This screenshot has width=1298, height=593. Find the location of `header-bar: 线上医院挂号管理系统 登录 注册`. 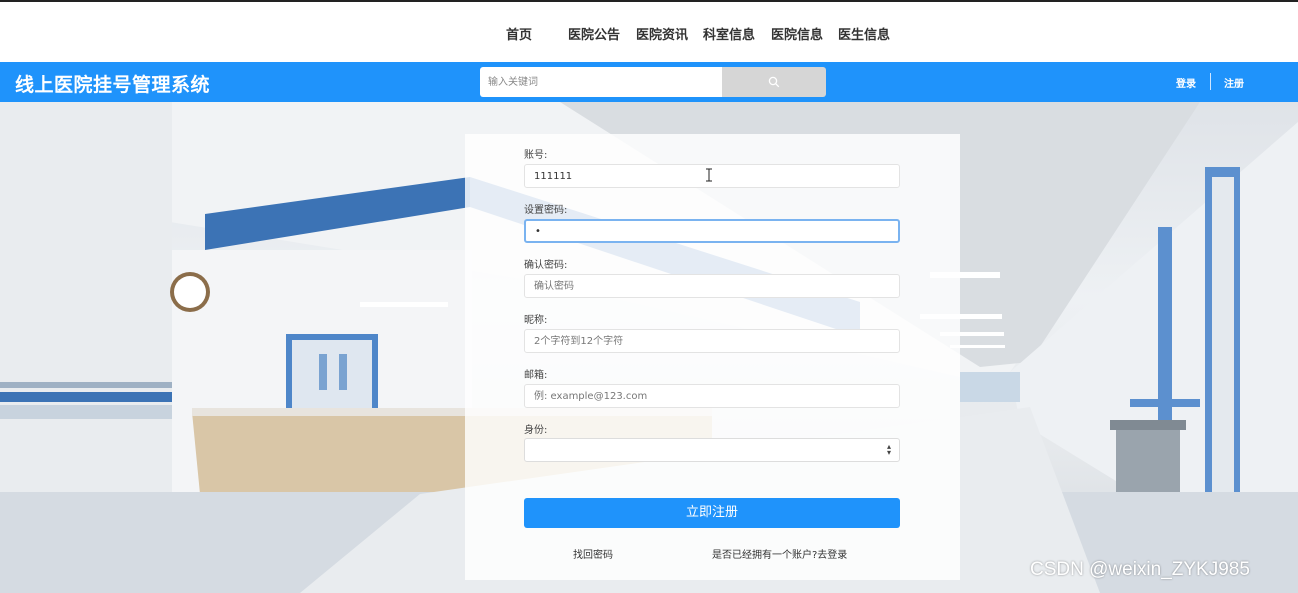

header-bar: 线上医院挂号管理系统 登录 注册 is located at coordinates (649, 82).